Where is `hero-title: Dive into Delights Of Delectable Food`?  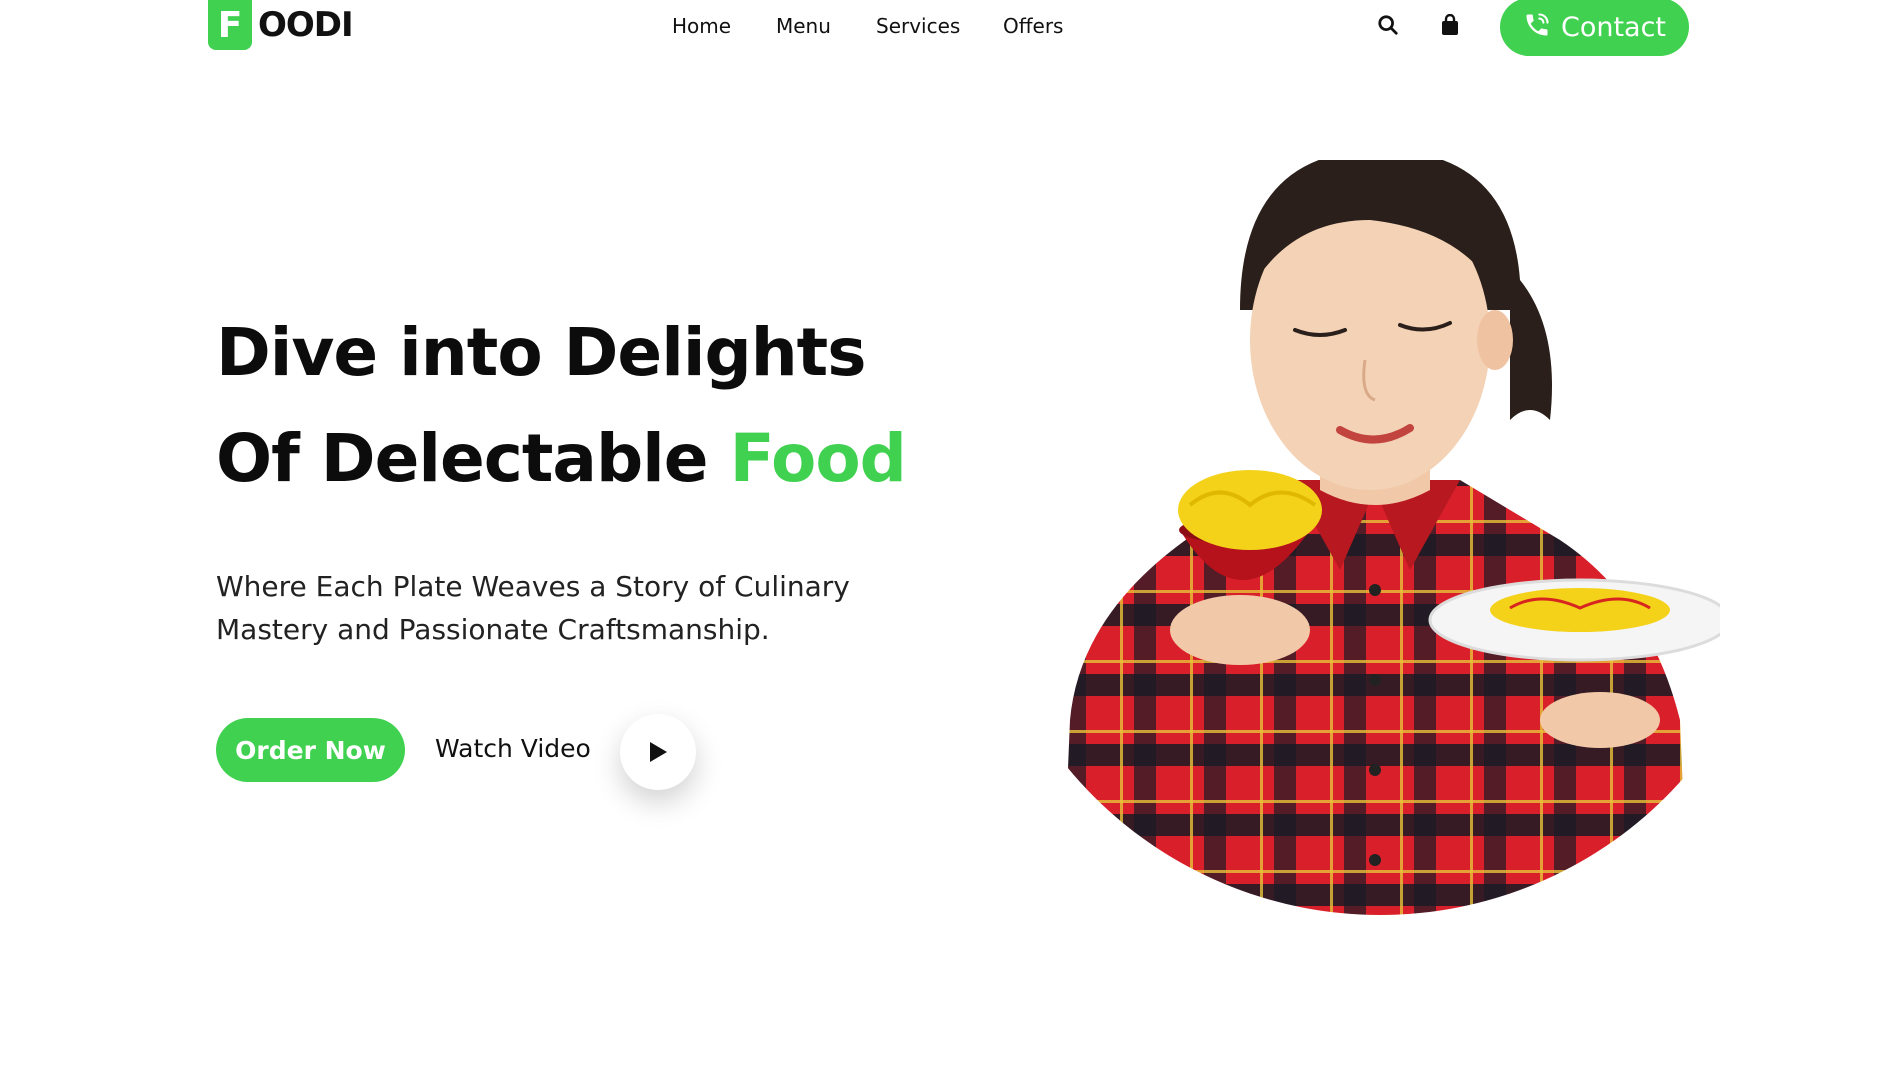
hero-title: Dive into Delights Of Delectable Food is located at coordinates (561, 406).